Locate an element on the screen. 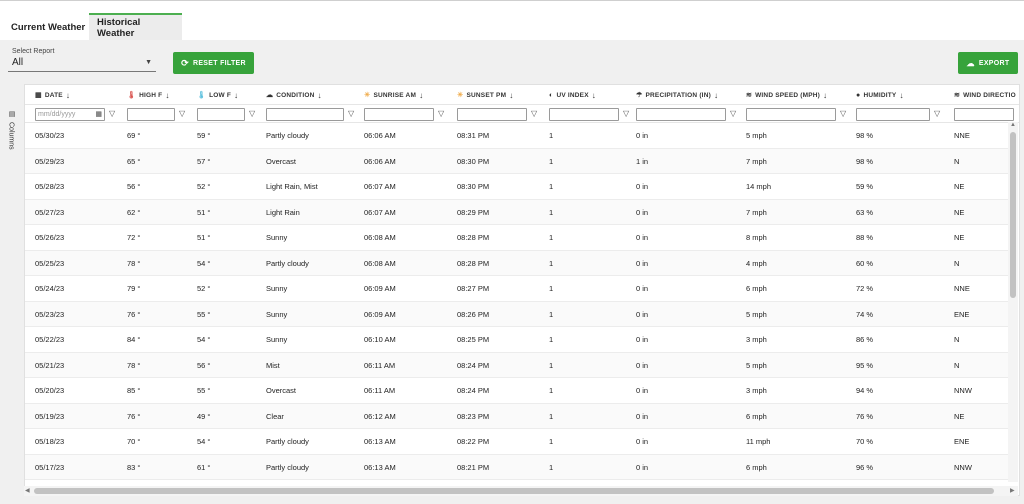 This screenshot has height=504, width=1024. columns-side-button: ▤ Columns is located at coordinates (13, 140).